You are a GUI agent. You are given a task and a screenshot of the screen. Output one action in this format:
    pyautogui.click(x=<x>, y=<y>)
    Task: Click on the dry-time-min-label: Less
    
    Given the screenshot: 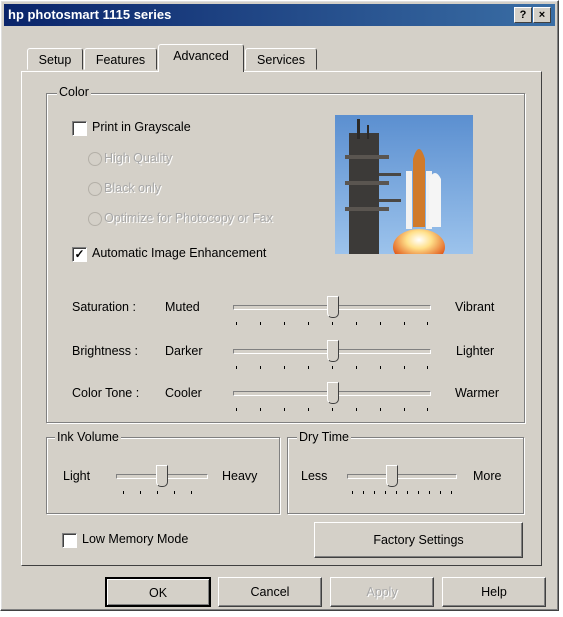 What is the action you would take?
    pyautogui.click(x=314, y=476)
    